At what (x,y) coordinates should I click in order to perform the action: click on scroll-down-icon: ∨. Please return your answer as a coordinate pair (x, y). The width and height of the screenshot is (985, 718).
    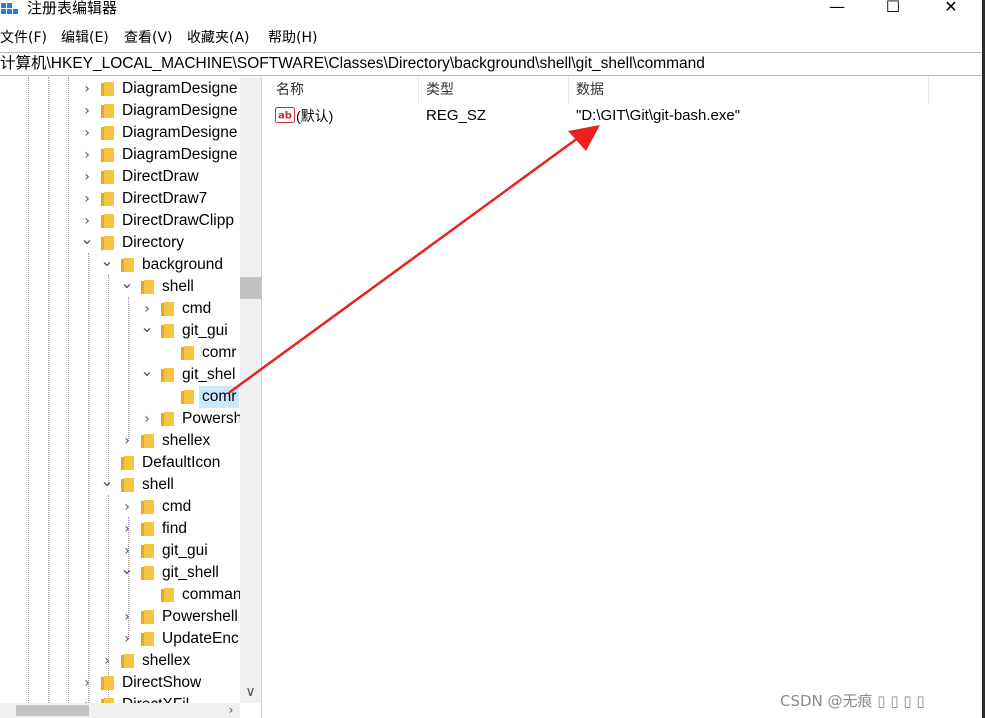
    Looking at the image, I should click on (250, 692).